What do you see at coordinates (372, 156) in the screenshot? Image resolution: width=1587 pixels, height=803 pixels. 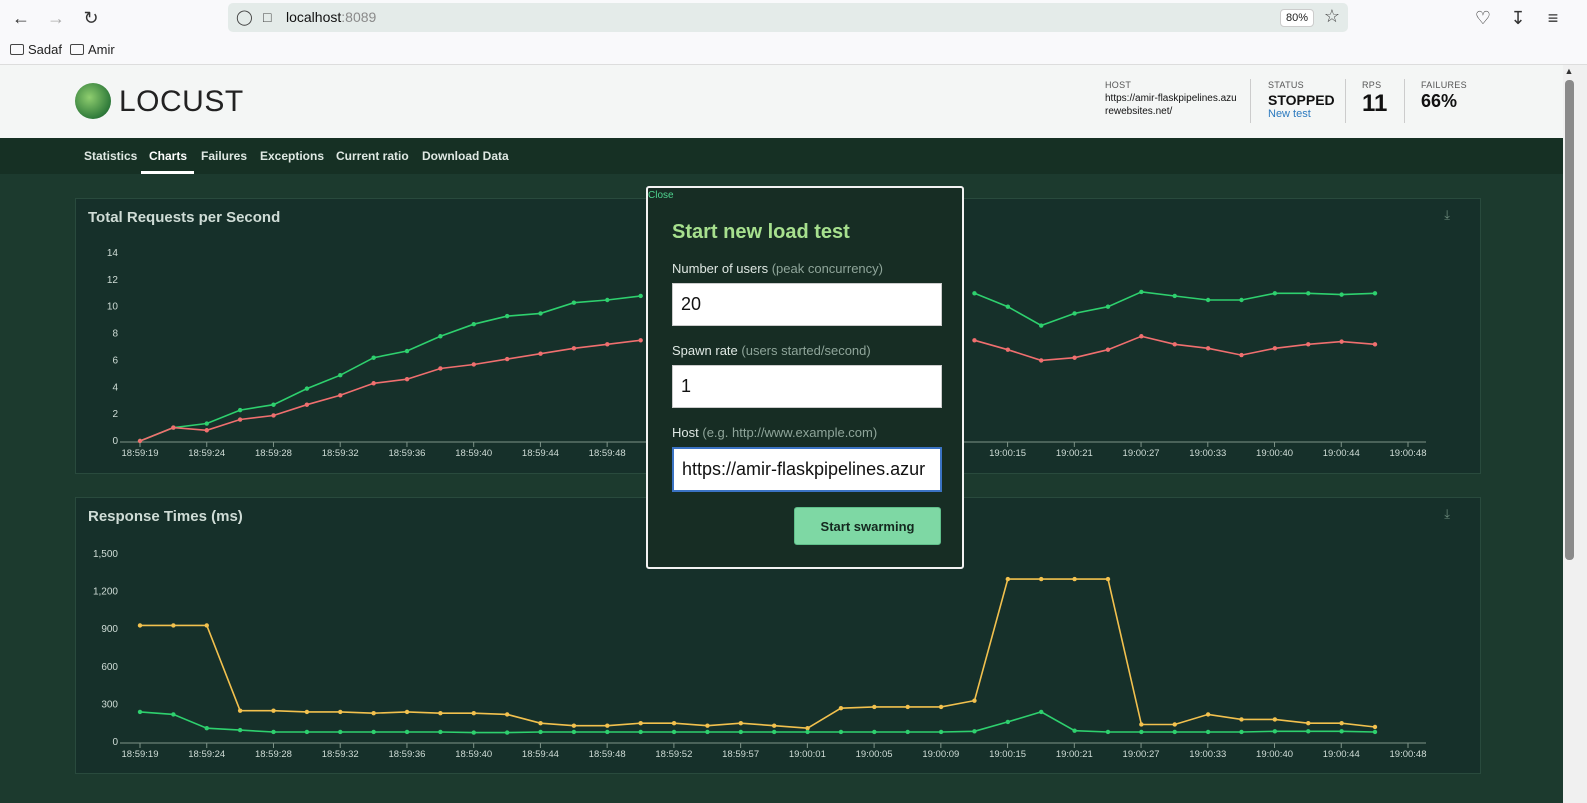 I see `tab-current-ratio: Current ratio` at bounding box center [372, 156].